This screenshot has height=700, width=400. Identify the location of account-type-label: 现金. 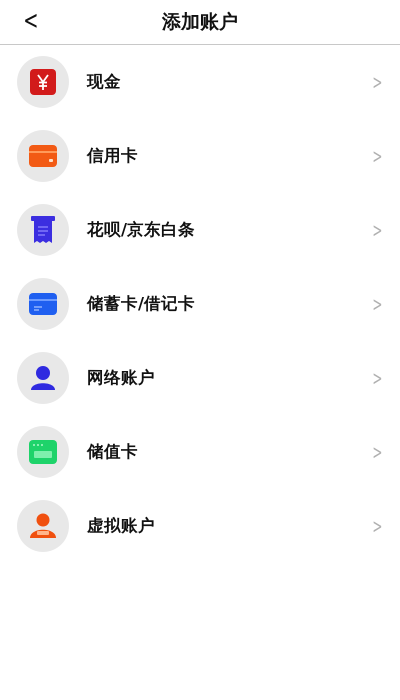
(104, 81).